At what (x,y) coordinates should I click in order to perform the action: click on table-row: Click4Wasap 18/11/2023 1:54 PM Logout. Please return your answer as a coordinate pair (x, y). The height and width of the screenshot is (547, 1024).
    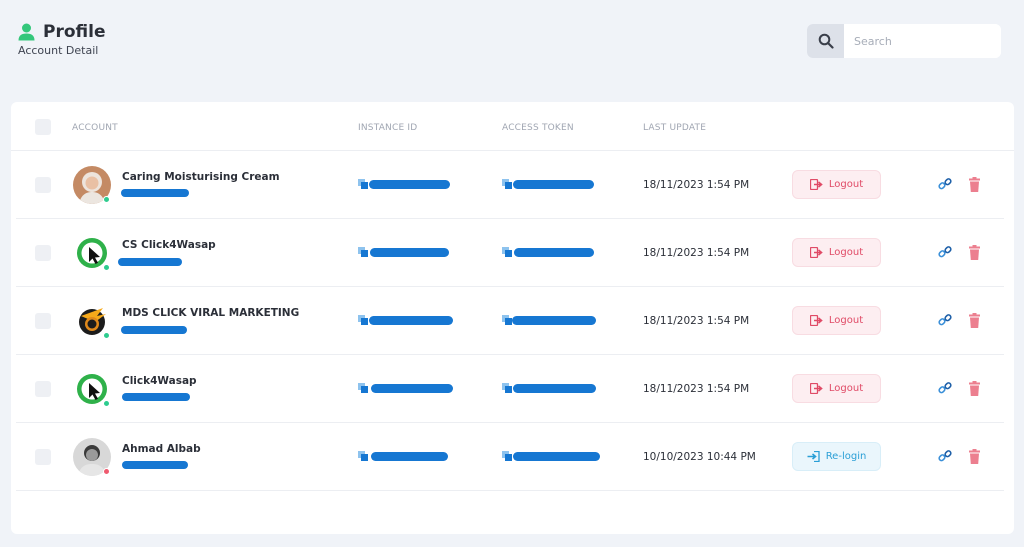
    Looking at the image, I should click on (510, 389).